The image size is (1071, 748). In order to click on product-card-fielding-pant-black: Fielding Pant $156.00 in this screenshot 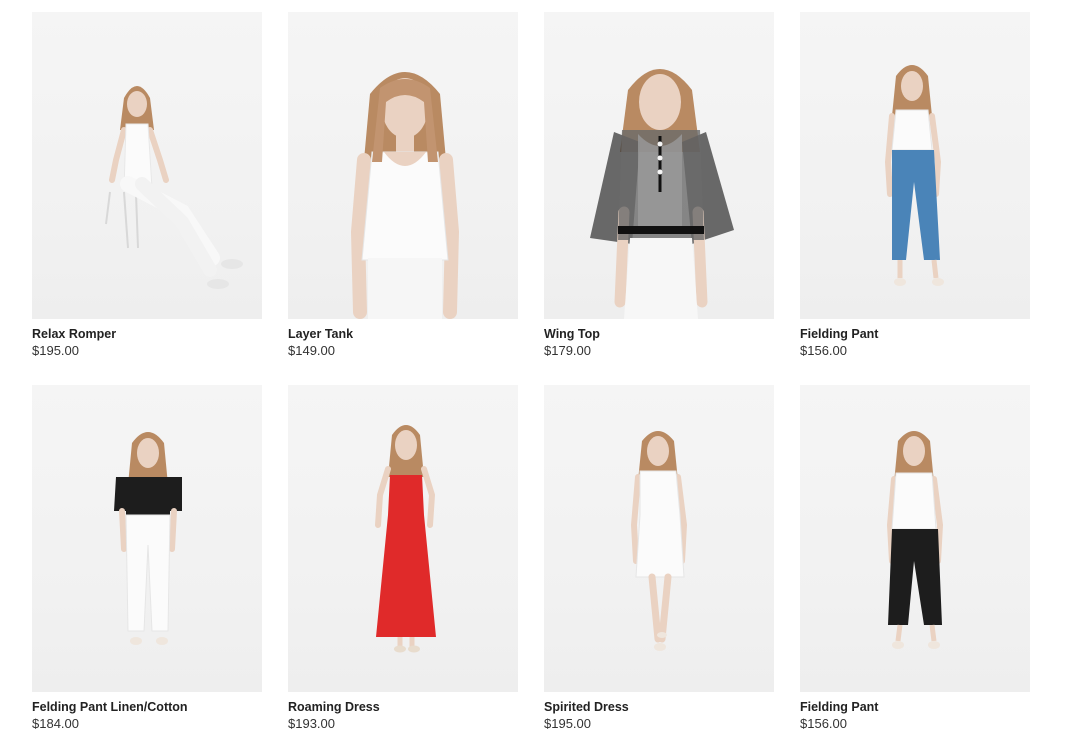, I will do `click(915, 559)`.